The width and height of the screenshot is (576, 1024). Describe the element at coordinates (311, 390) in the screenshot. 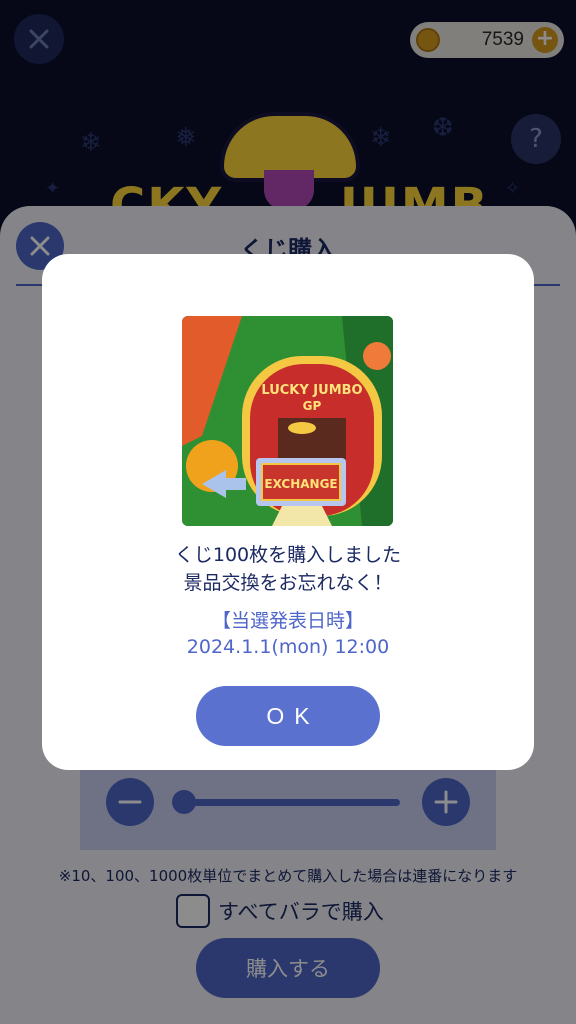

I see `booth-sign-text: LUCKY JUMBO` at that location.